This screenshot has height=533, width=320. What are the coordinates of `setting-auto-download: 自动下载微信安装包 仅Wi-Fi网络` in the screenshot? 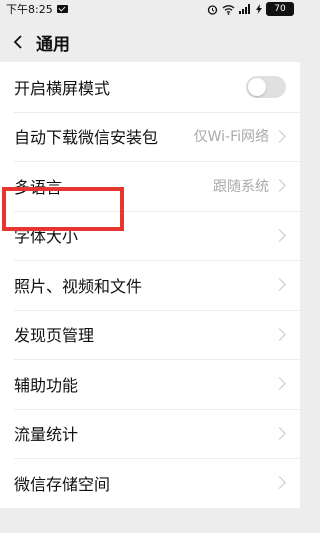 It's located at (150, 136).